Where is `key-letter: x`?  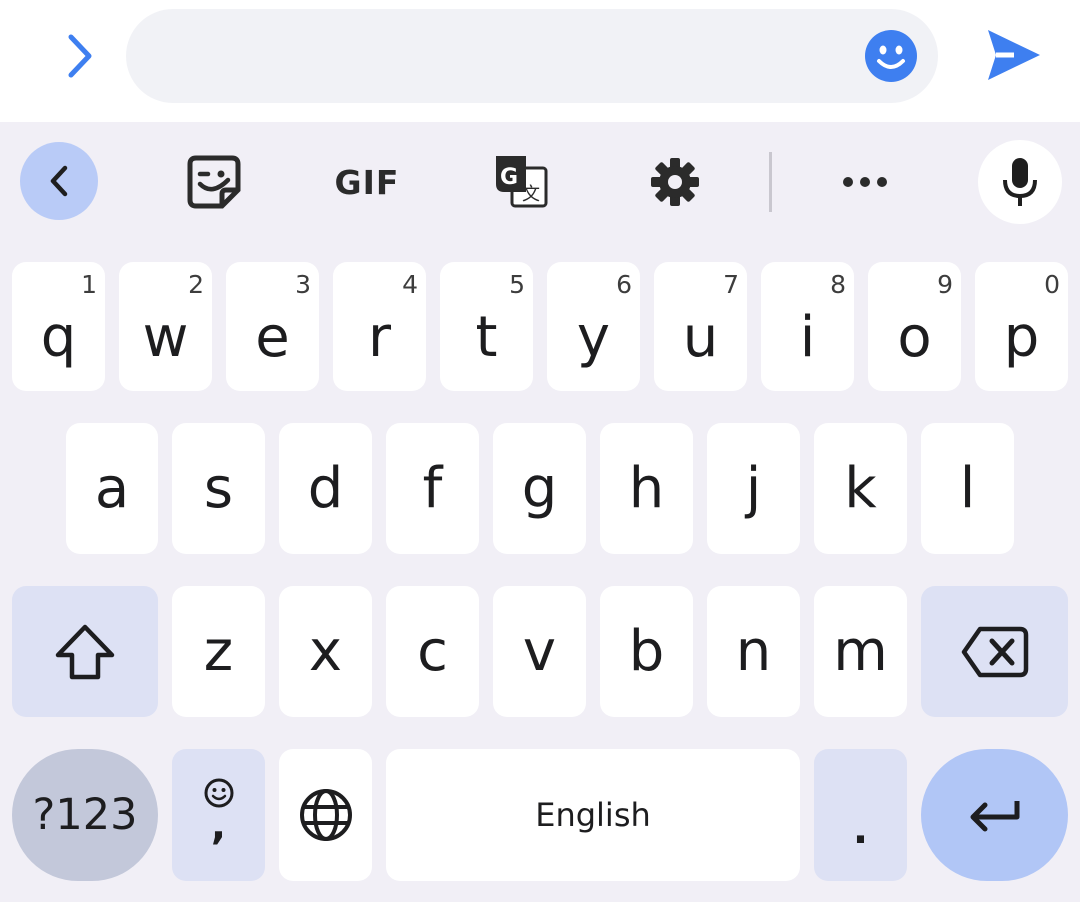
key-letter: x is located at coordinates (325, 651).